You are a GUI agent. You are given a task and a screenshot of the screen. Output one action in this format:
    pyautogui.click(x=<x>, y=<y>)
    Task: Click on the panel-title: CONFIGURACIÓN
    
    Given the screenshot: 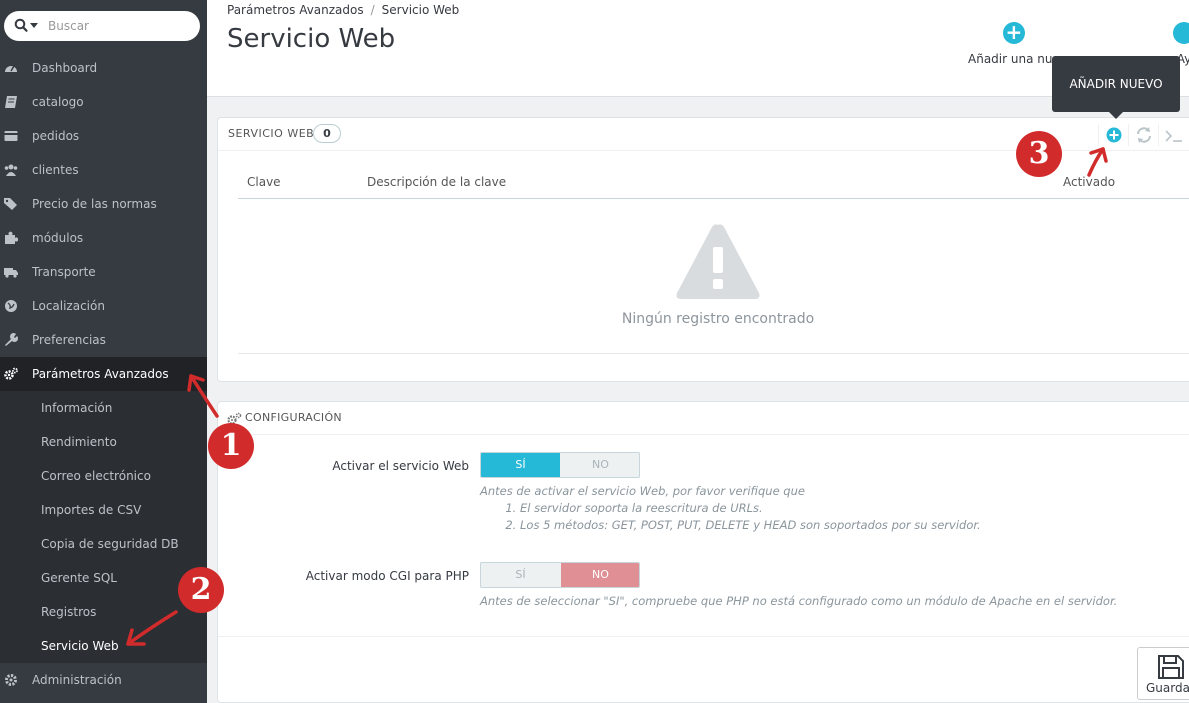 What is the action you would take?
    pyautogui.click(x=293, y=417)
    